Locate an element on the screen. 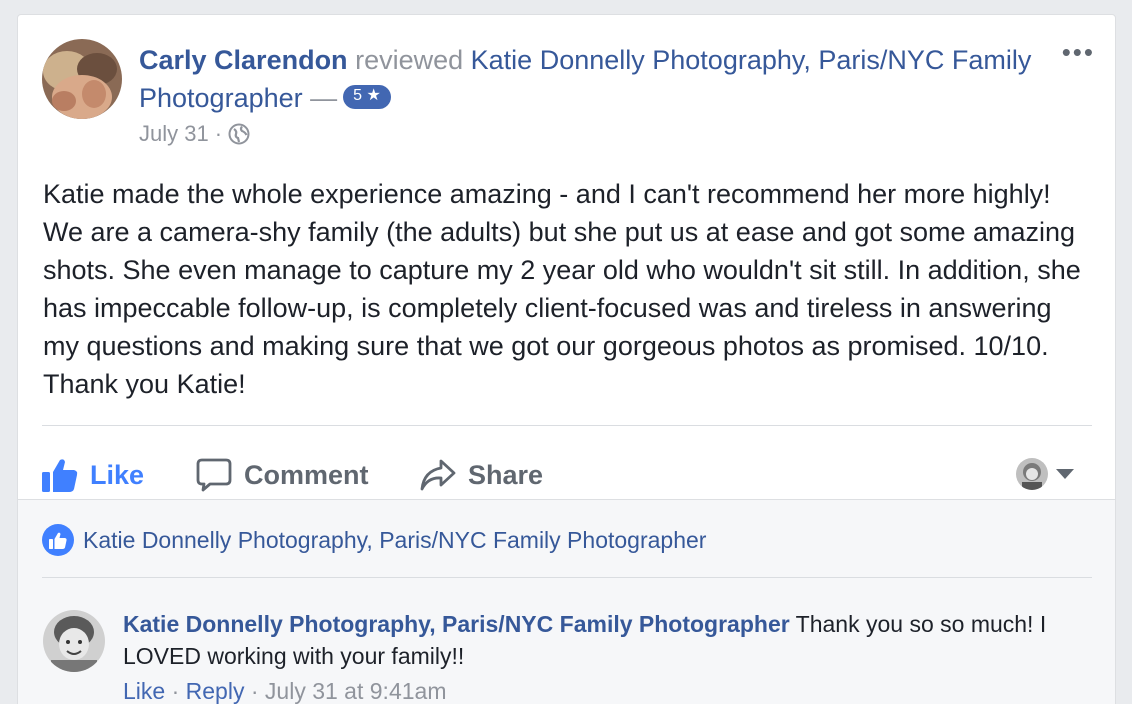 This screenshot has width=1132, height=704. audience-selector is located at coordinates (1045, 474).